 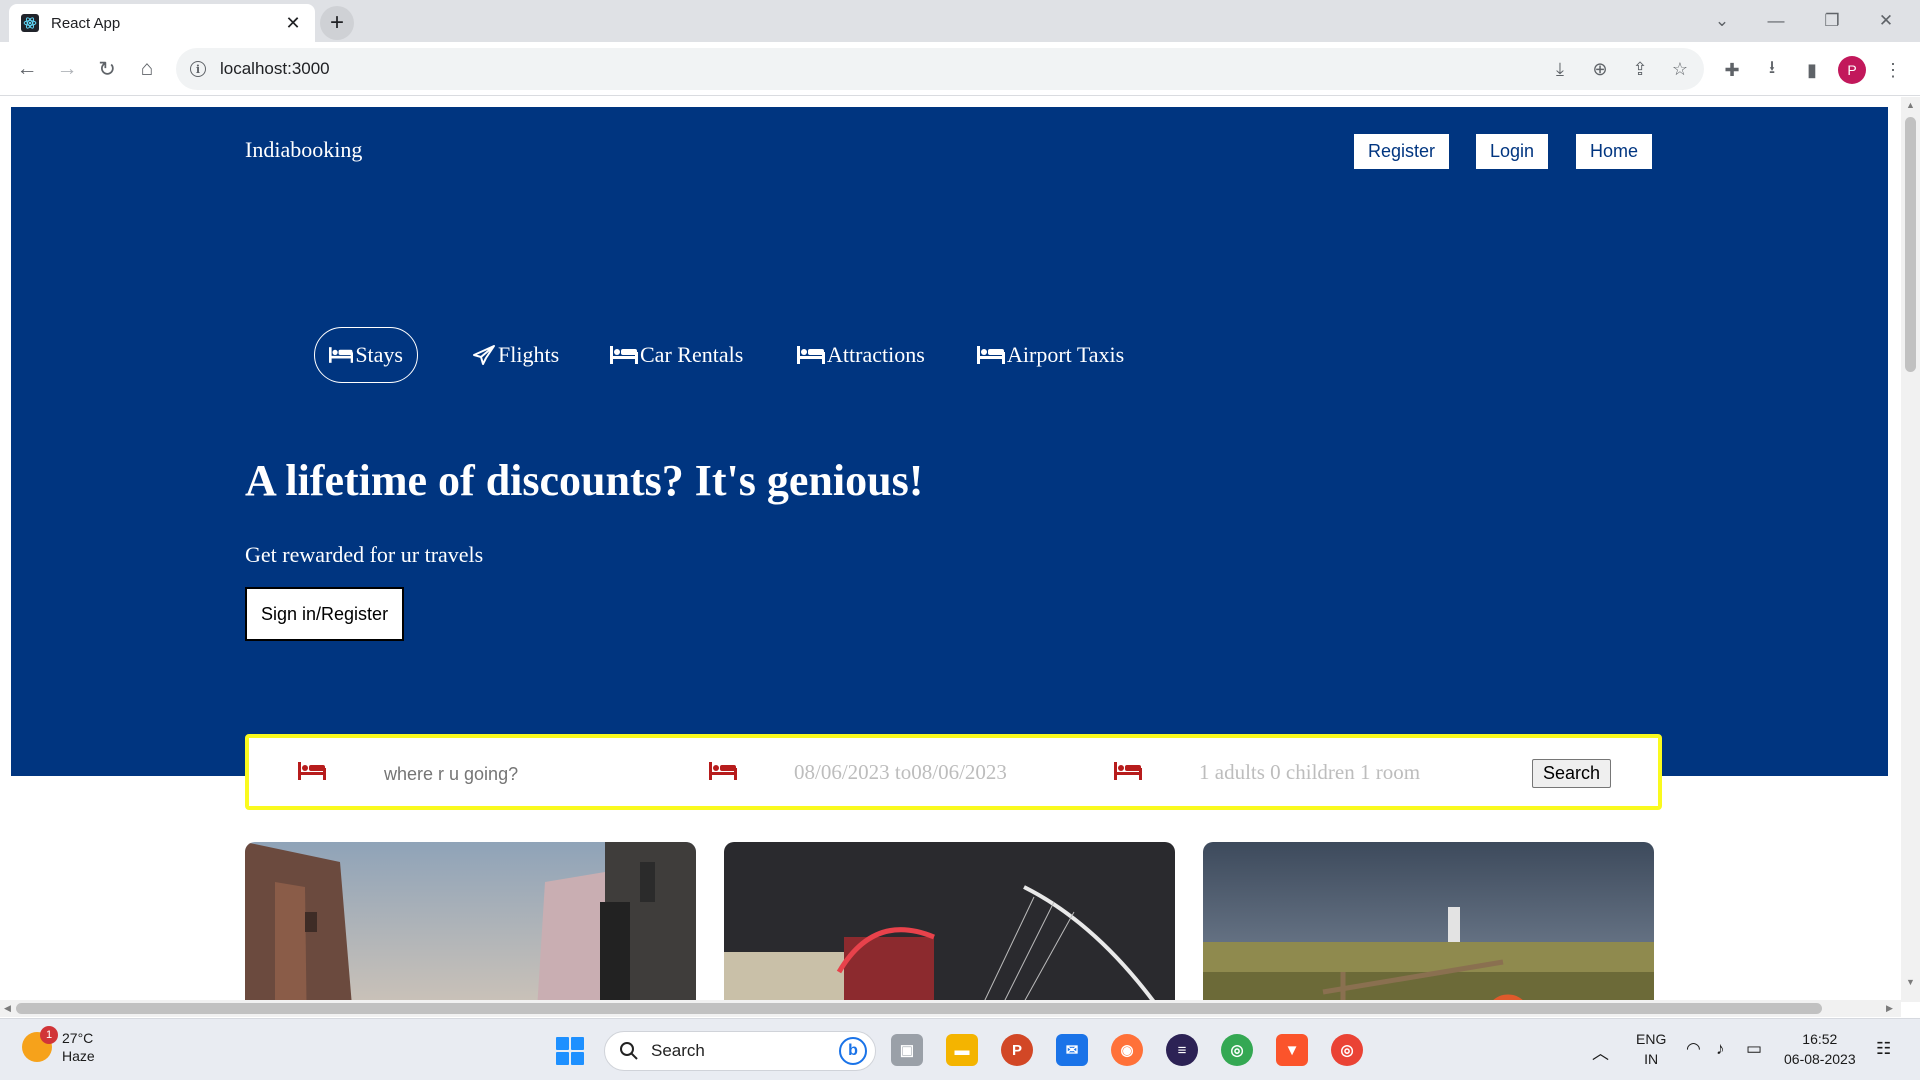 I want to click on destination-input, so click(x=519, y=774).